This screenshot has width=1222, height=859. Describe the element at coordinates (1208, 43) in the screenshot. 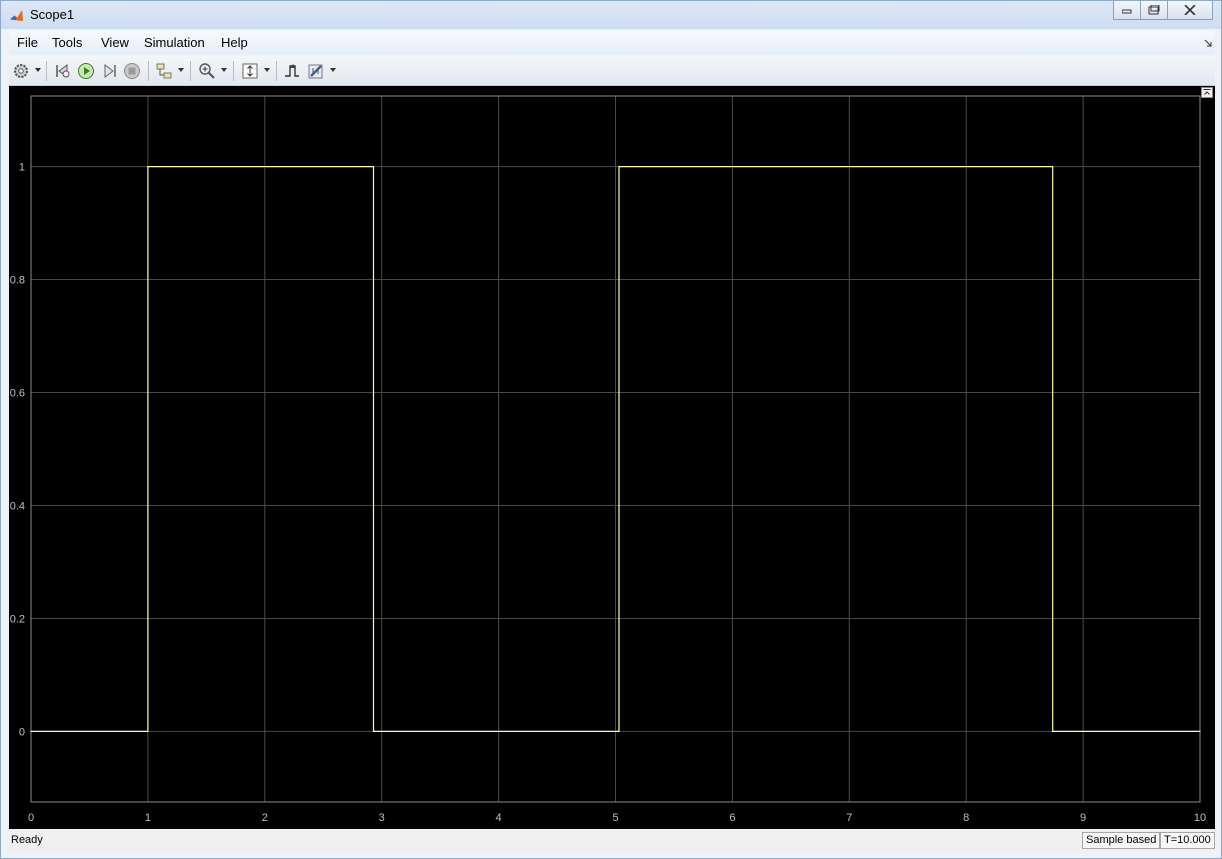

I see `undock-arrow-icon` at that location.